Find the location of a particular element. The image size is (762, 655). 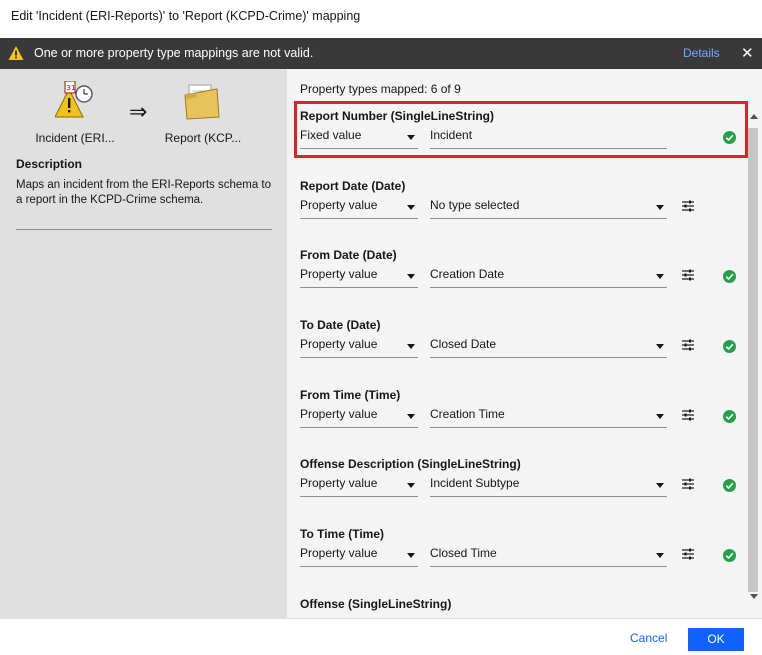

dialog-footer: Cancel OK is located at coordinates (381, 636).